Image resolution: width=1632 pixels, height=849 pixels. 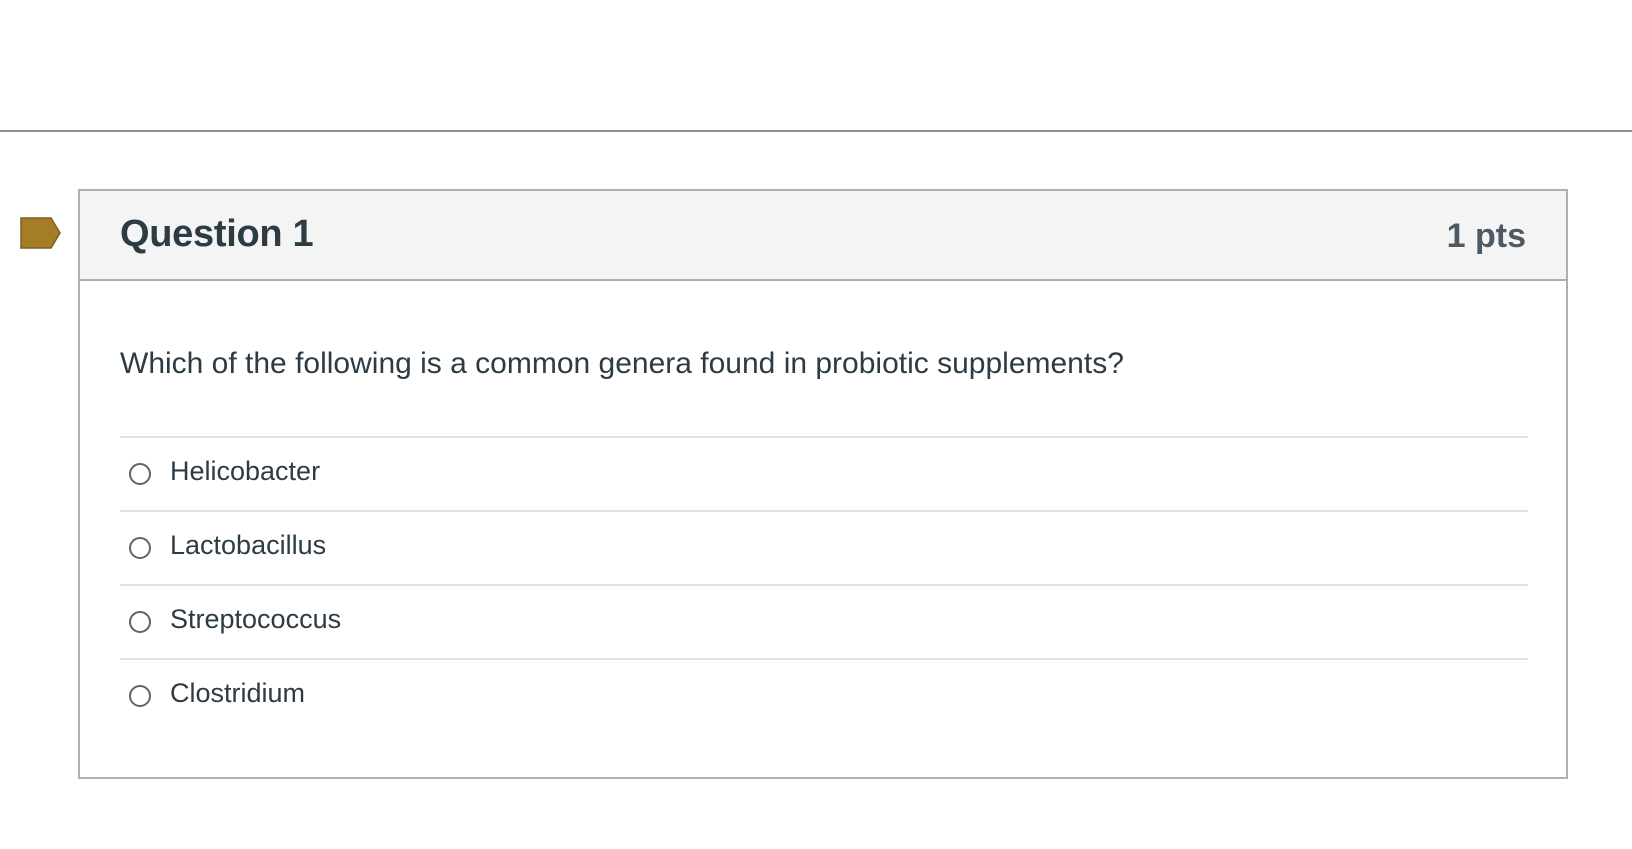 What do you see at coordinates (245, 471) in the screenshot?
I see `answer-label: Helicobacter` at bounding box center [245, 471].